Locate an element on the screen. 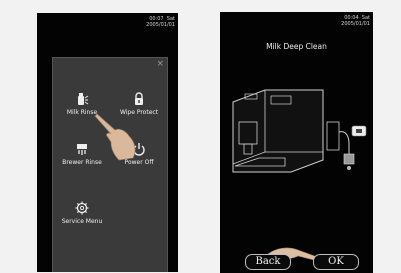 The height and width of the screenshot is (273, 401). coffee-machine-illustration is located at coordinates (299, 131).